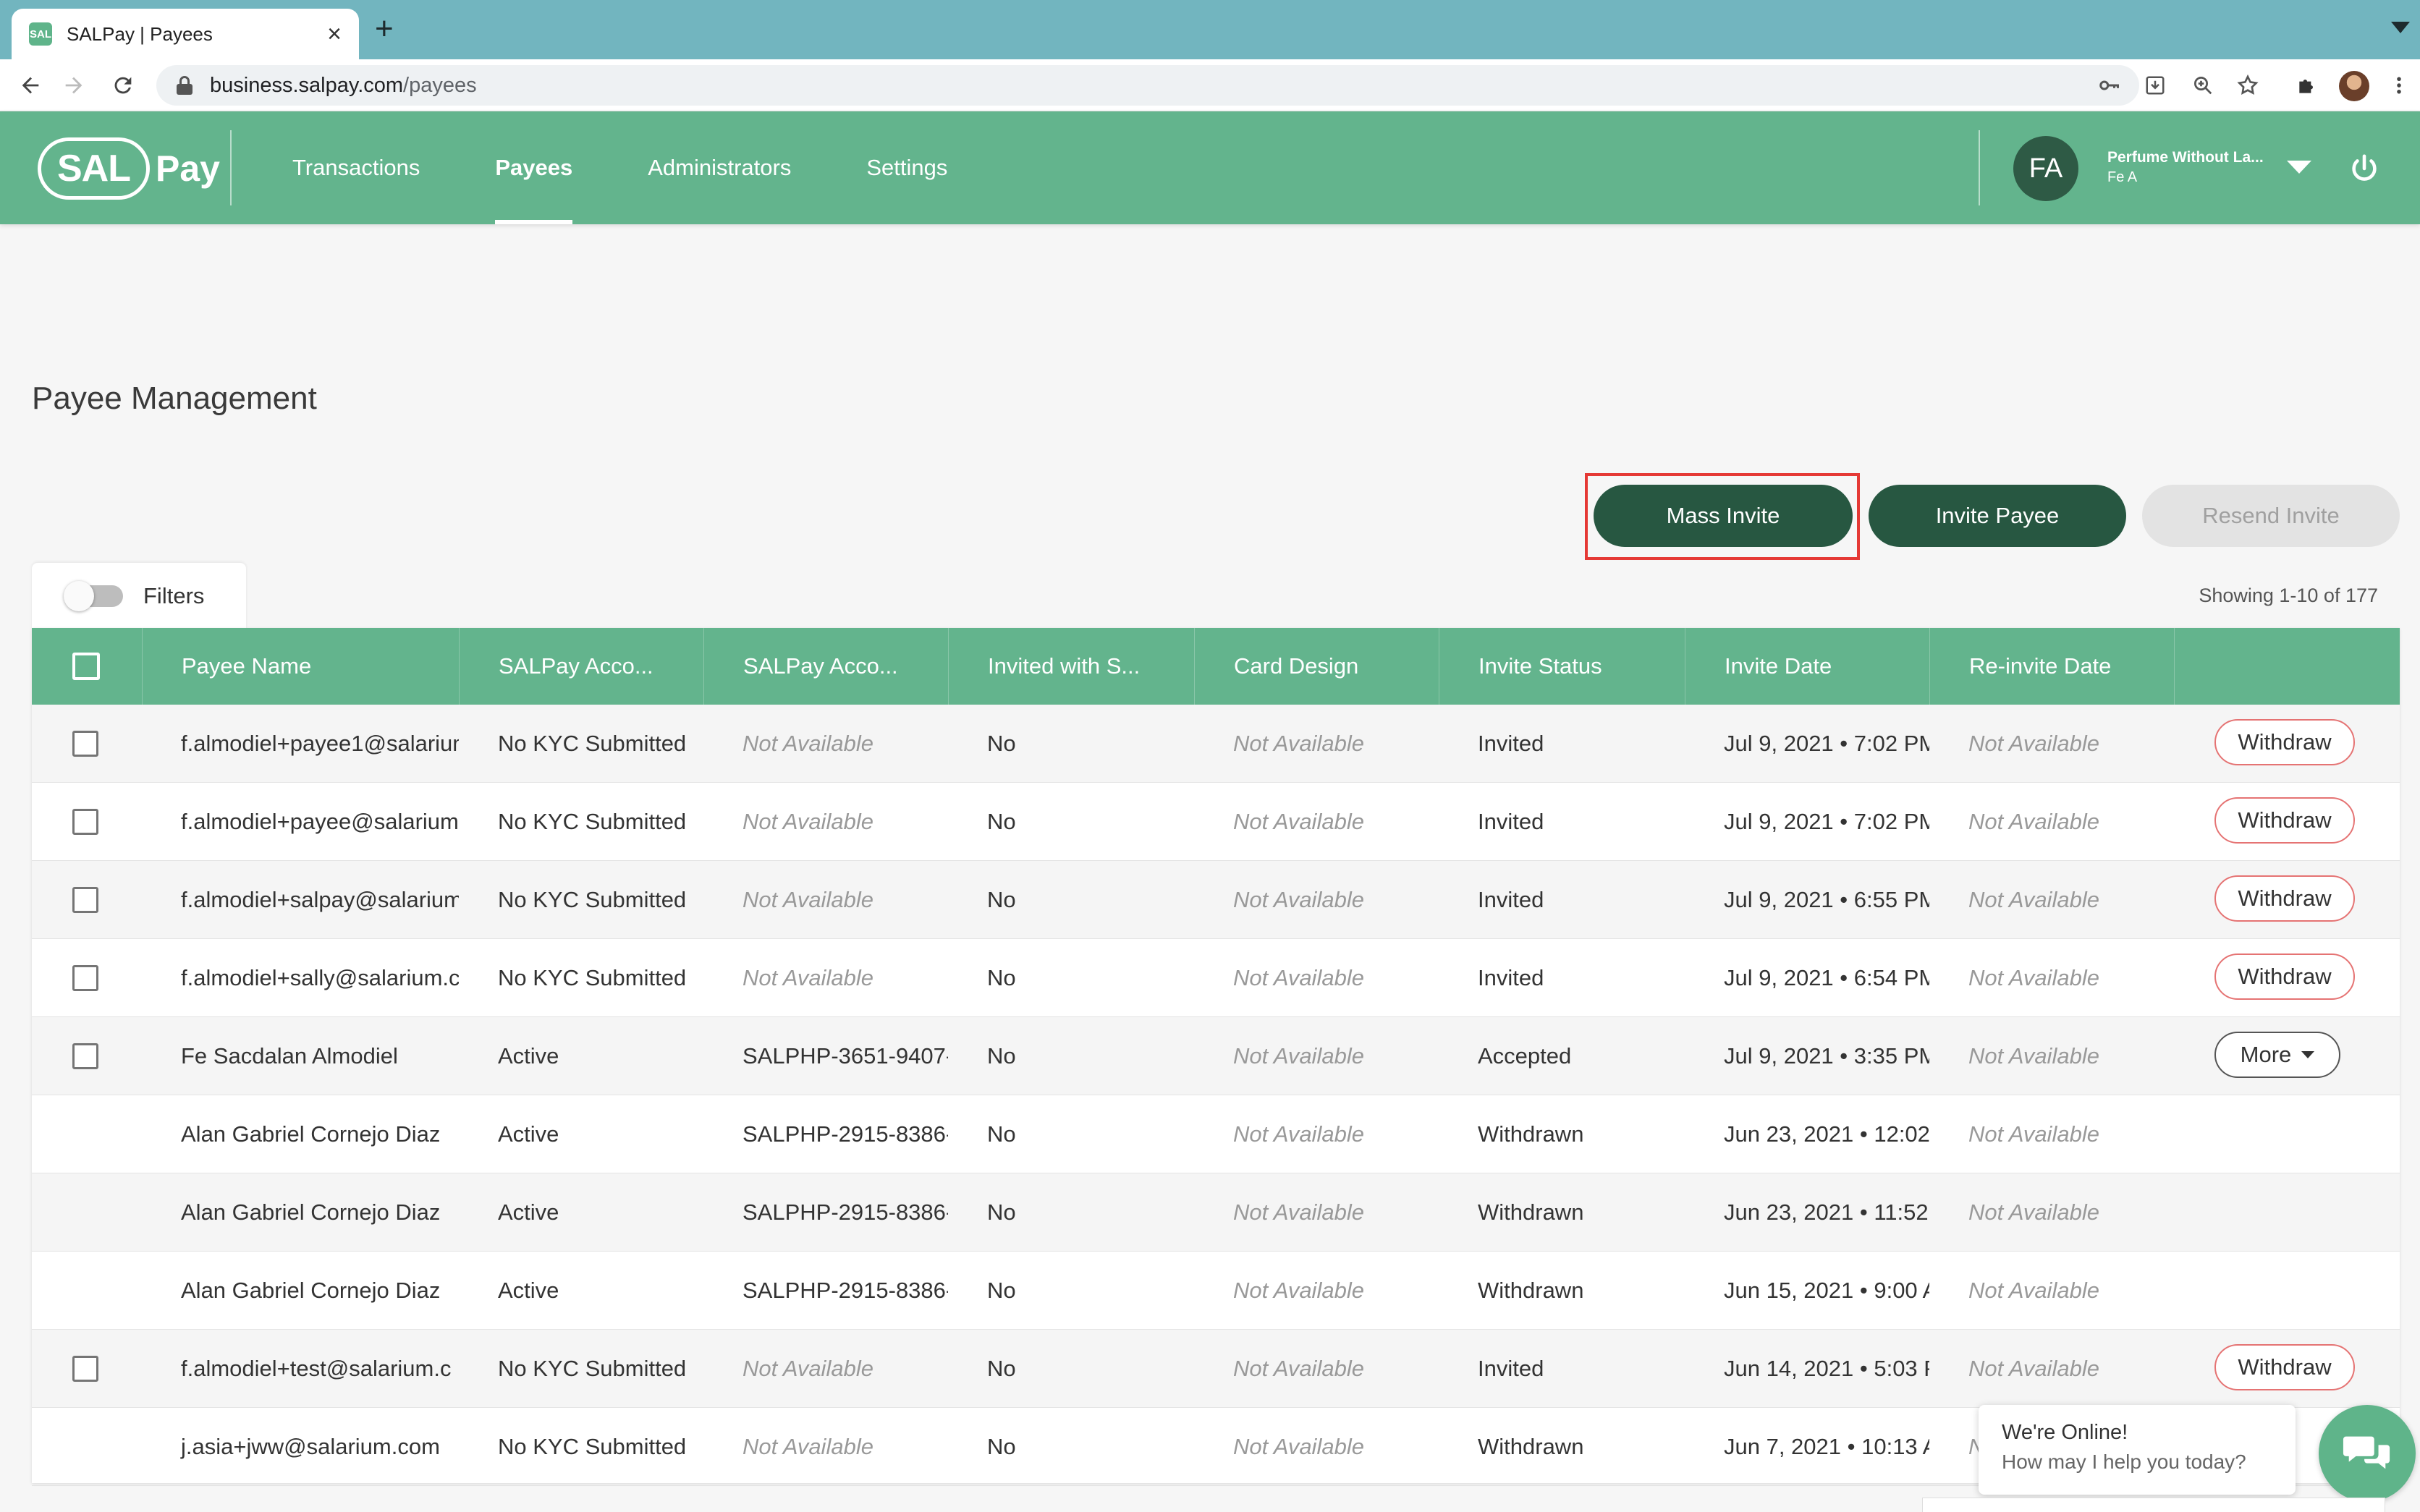  Describe the element at coordinates (2155, 85) in the screenshot. I see `install-app-icon` at that location.